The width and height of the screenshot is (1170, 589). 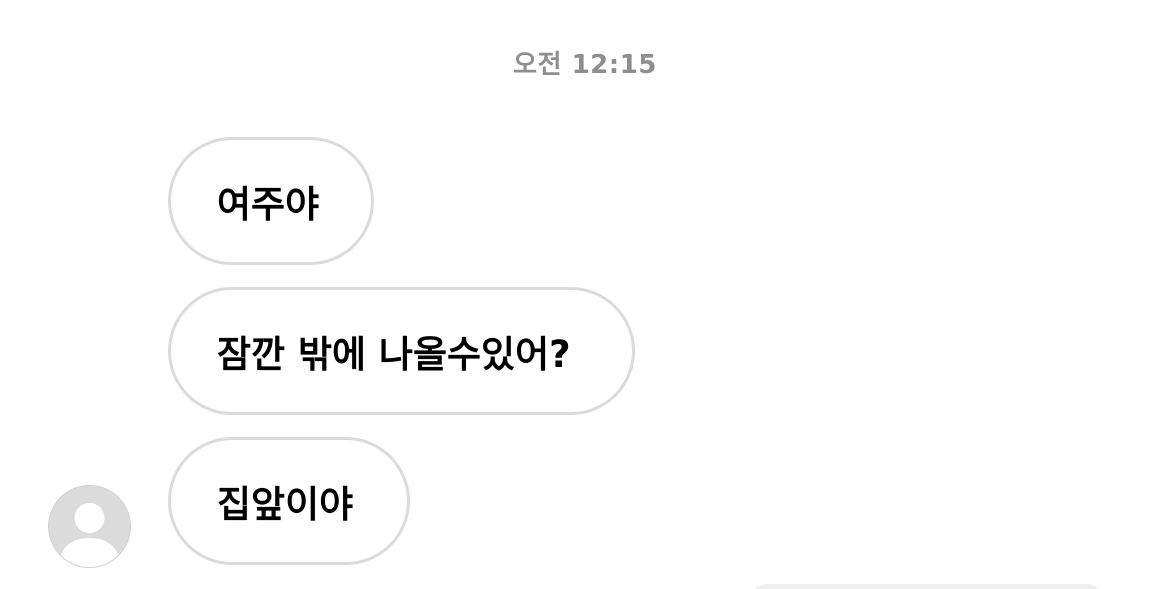 I want to click on incoming-message-bubble: 여주야, so click(x=271, y=201).